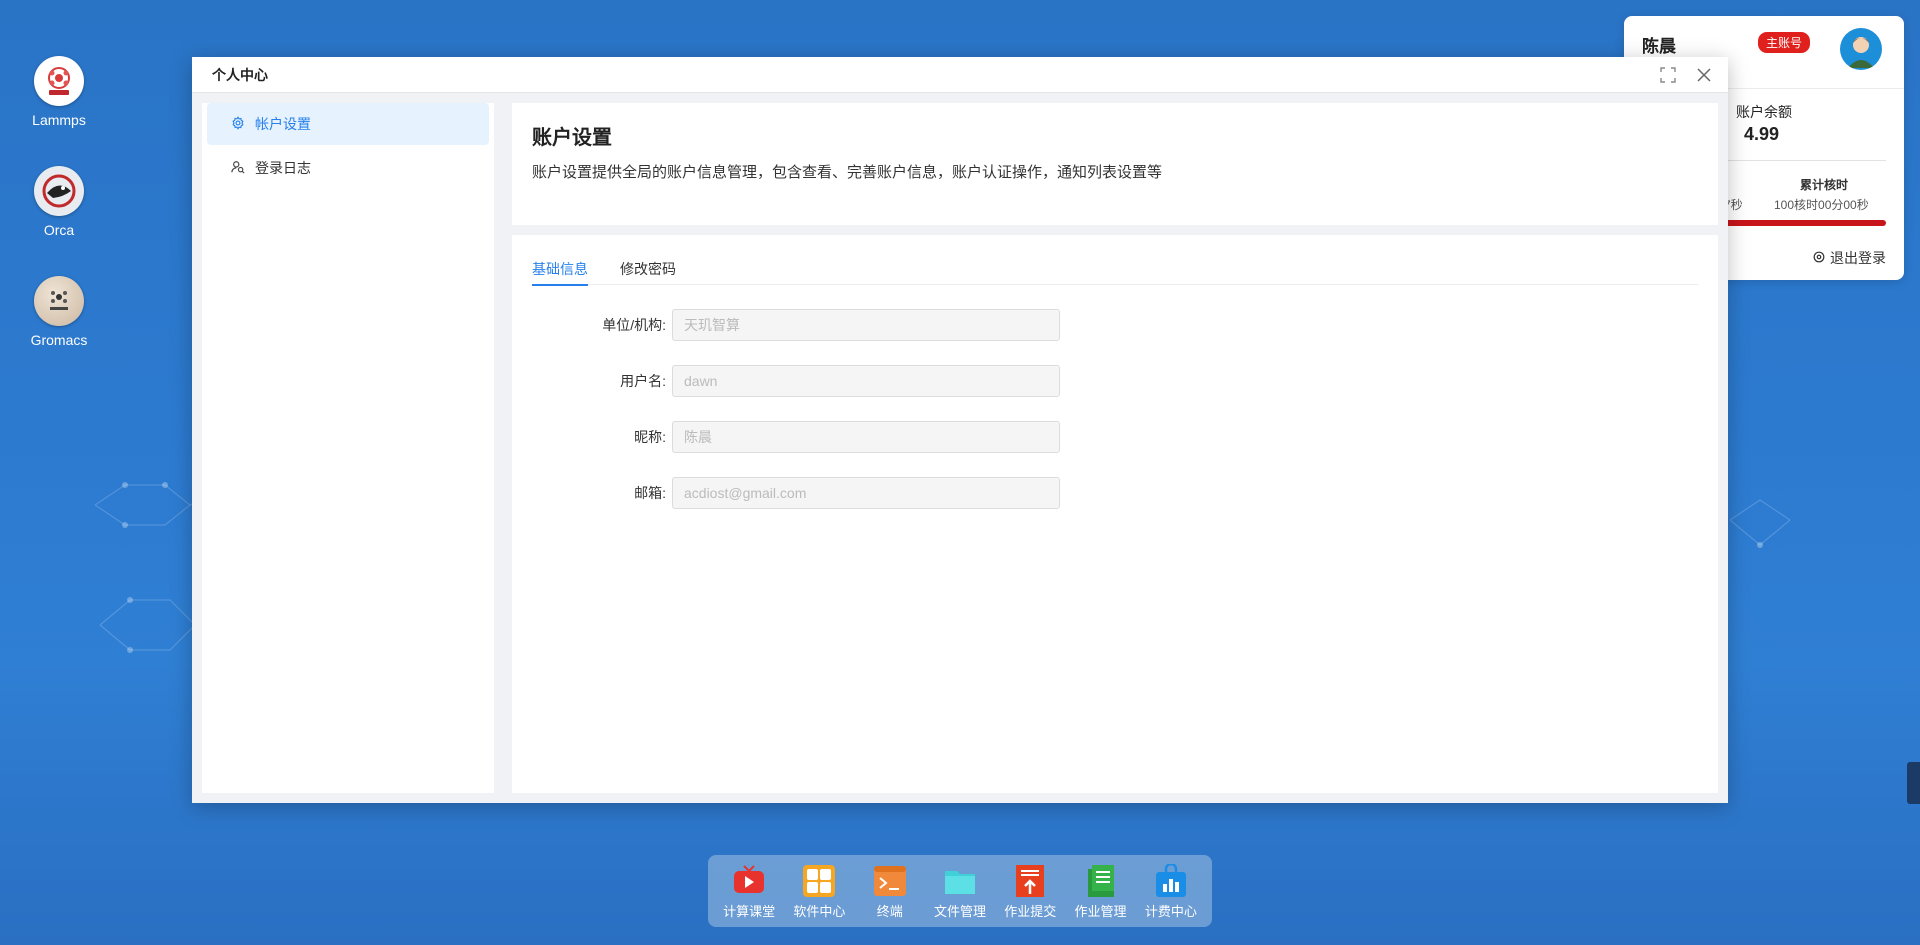 The width and height of the screenshot is (1920, 945). What do you see at coordinates (1030, 881) in the screenshot?
I see `upload-doc-icon` at bounding box center [1030, 881].